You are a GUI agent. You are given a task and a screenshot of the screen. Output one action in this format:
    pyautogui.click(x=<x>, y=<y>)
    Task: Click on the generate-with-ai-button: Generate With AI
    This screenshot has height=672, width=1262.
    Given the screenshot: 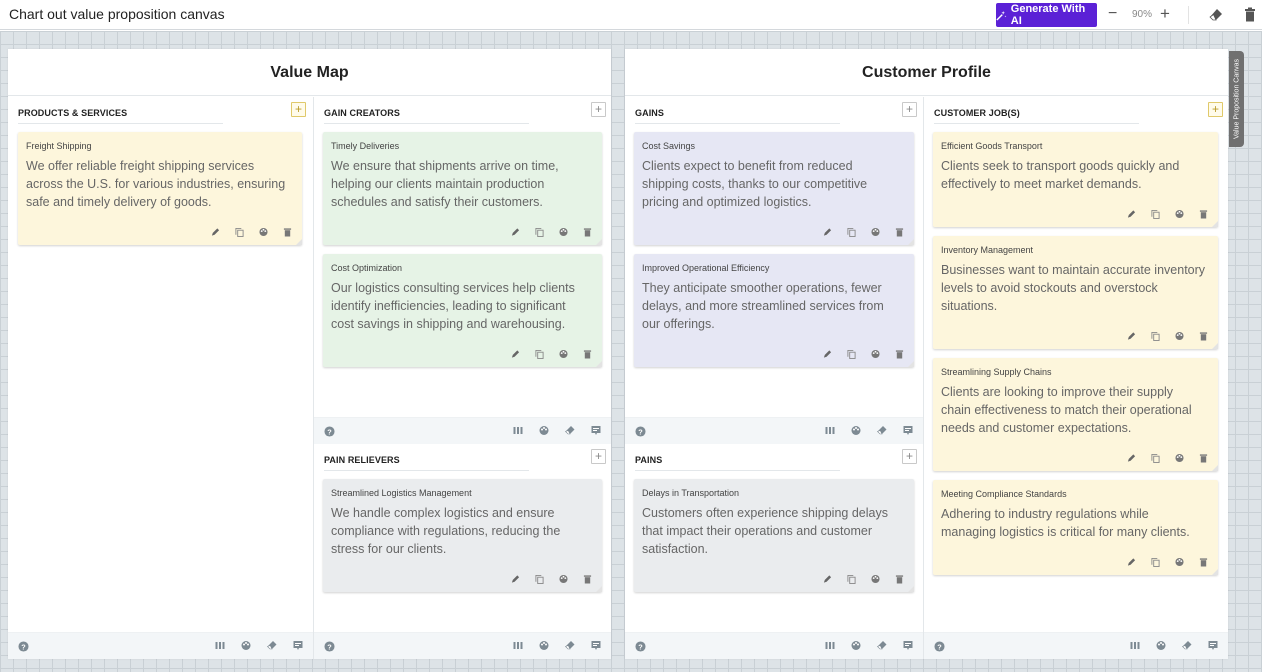 What is the action you would take?
    pyautogui.click(x=1046, y=15)
    